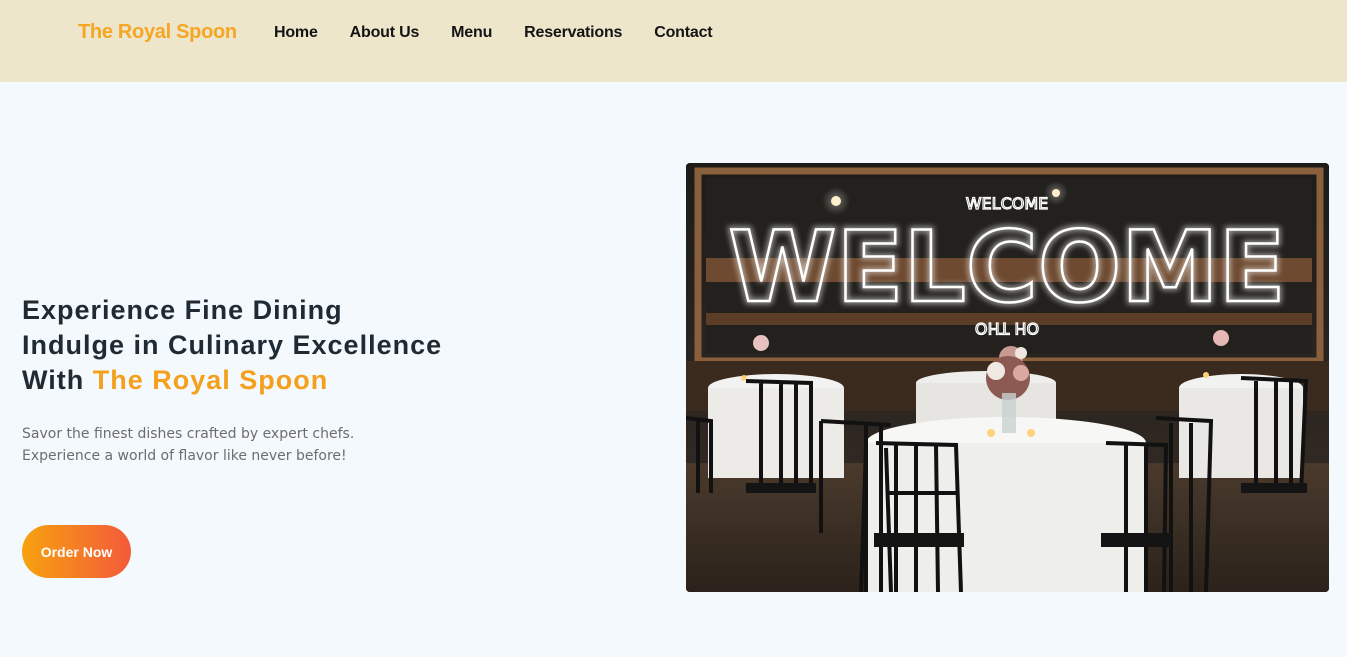 Image resolution: width=1347 pixels, height=657 pixels. I want to click on svg-text: WELCOME, so click(1007, 203).